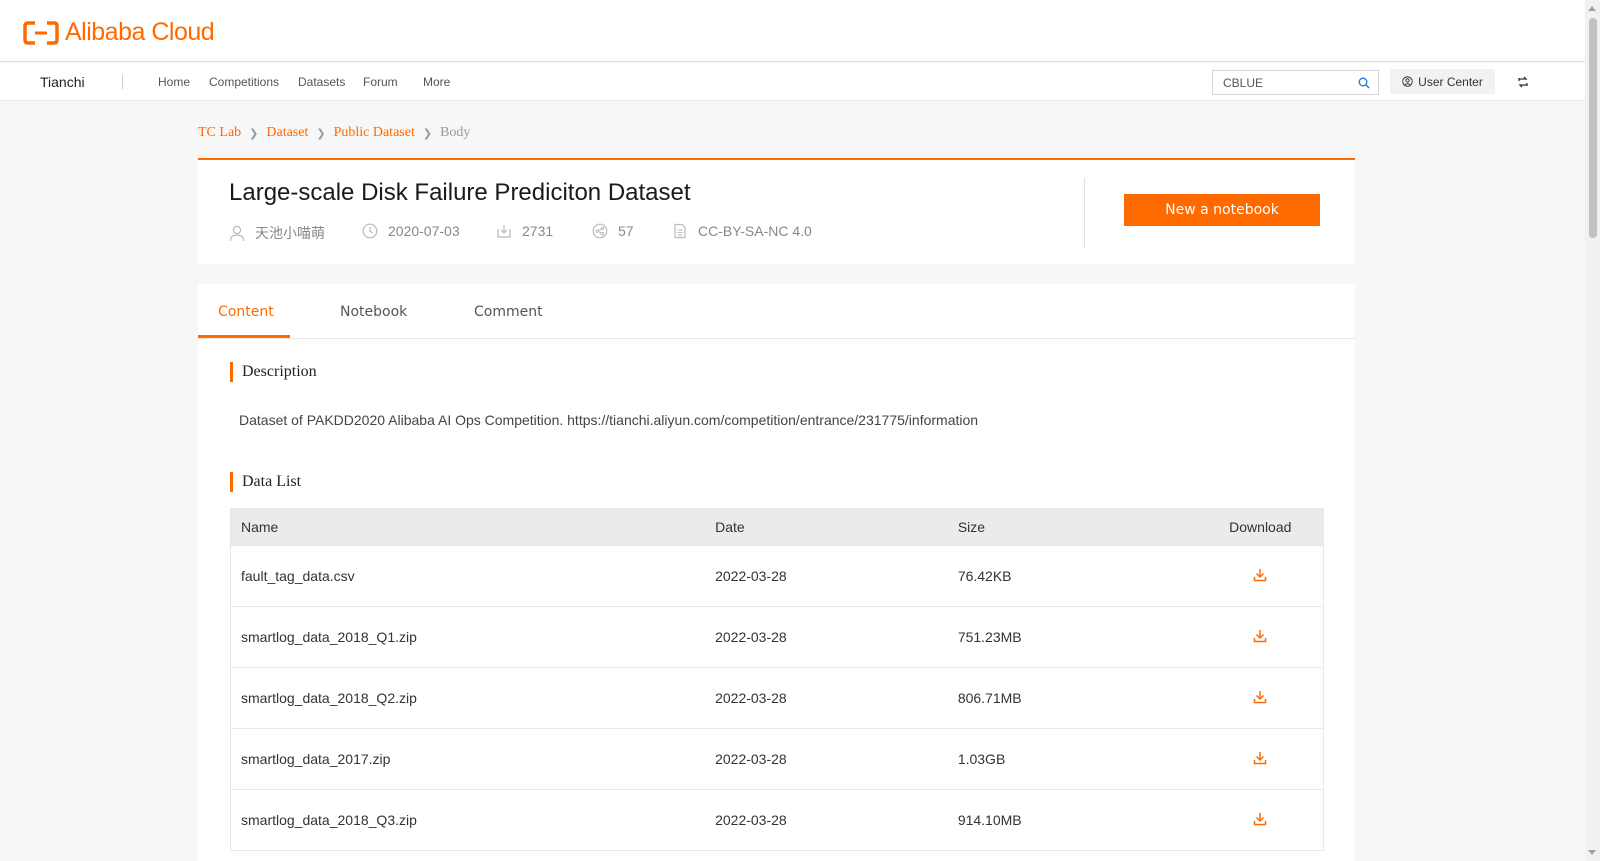  What do you see at coordinates (792, 31) in the screenshot?
I see `brand-bar: Alibaba Cloud` at bounding box center [792, 31].